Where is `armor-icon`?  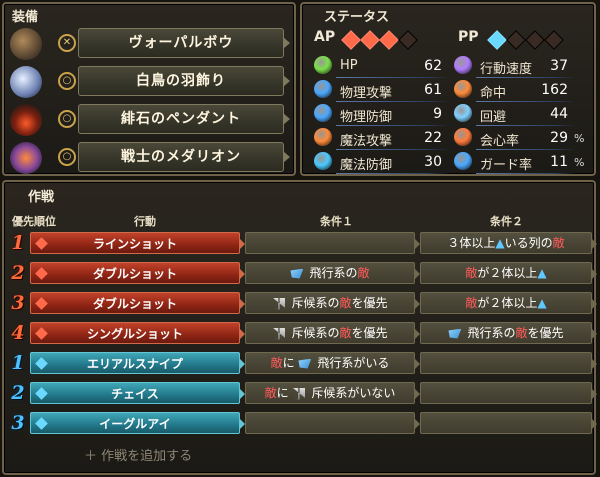 armor-icon is located at coordinates (323, 113).